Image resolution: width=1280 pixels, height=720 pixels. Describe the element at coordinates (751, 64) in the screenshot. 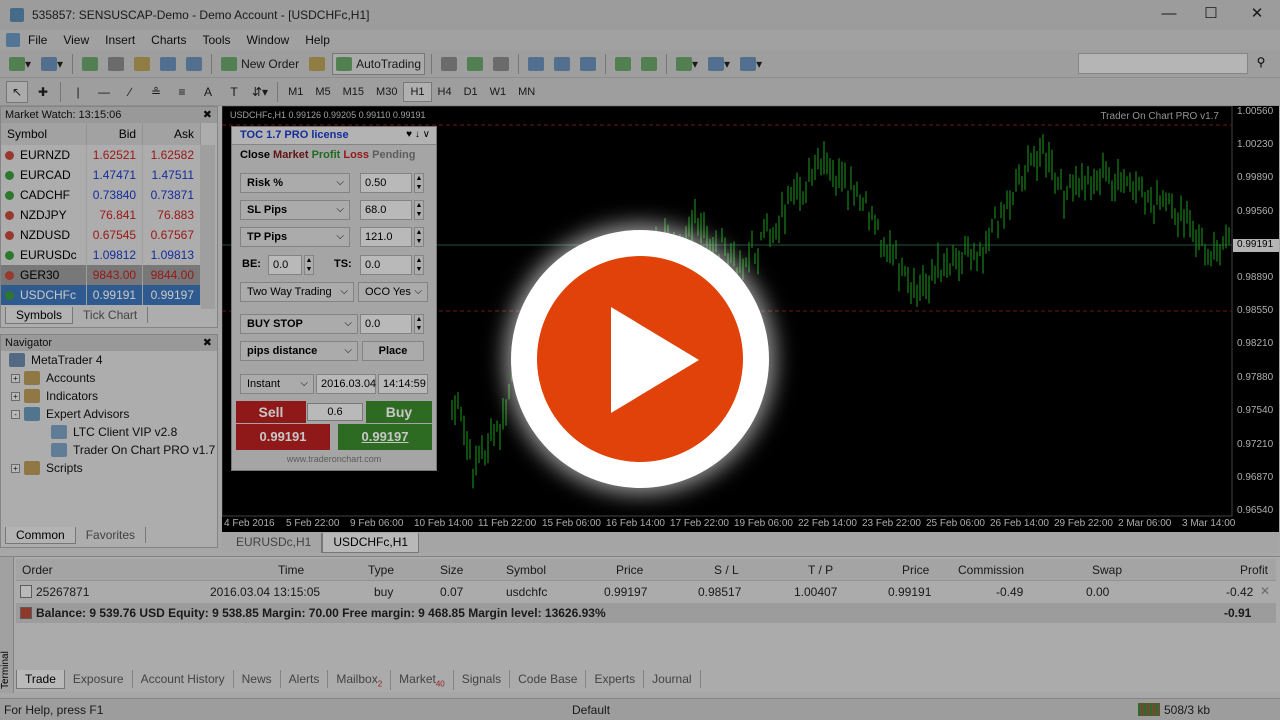

I see `templates-button: ▾` at that location.